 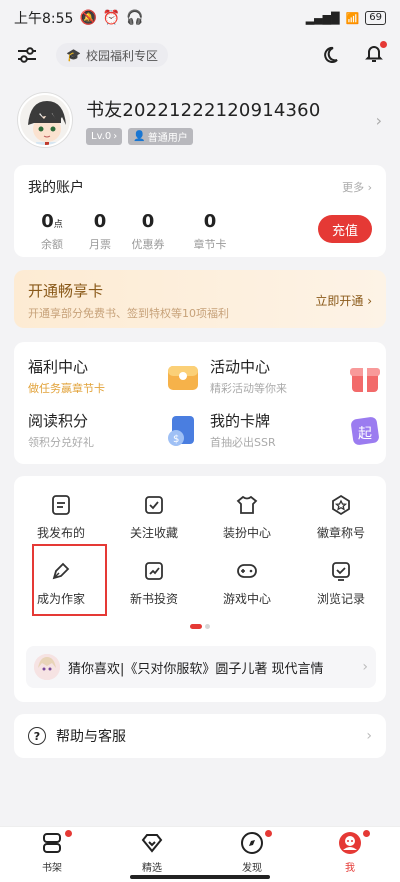 What do you see at coordinates (268, 833) in the screenshot?
I see `discover-dot` at bounding box center [268, 833].